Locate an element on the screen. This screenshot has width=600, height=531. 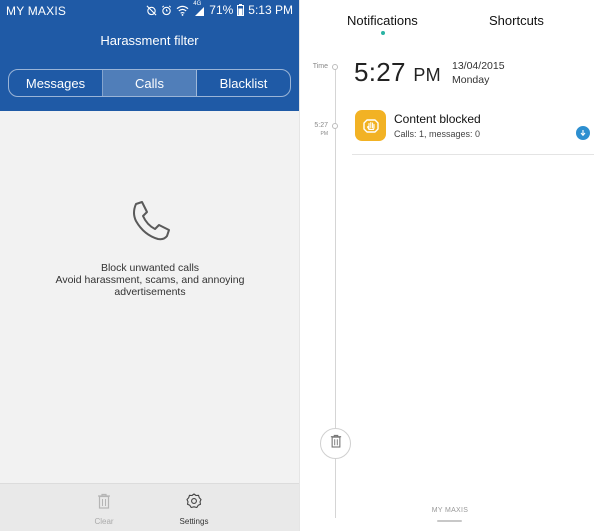
empty-state-heading: Block unwanted calls is located at coordinates (150, 268).